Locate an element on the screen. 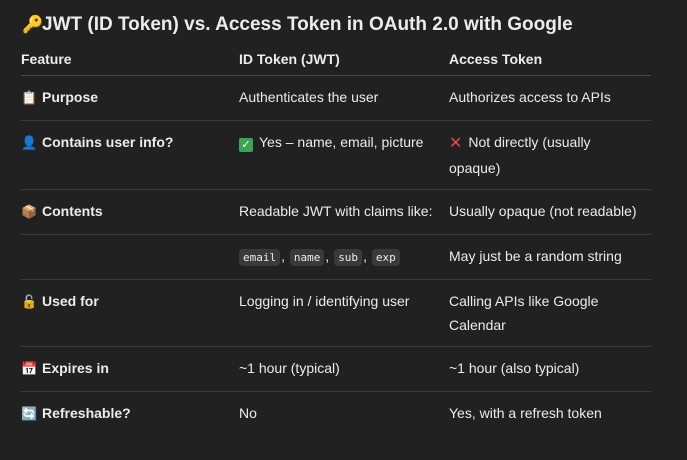 The width and height of the screenshot is (687, 460). feature-cell: 🔄 Refreshable? is located at coordinates (130, 414).